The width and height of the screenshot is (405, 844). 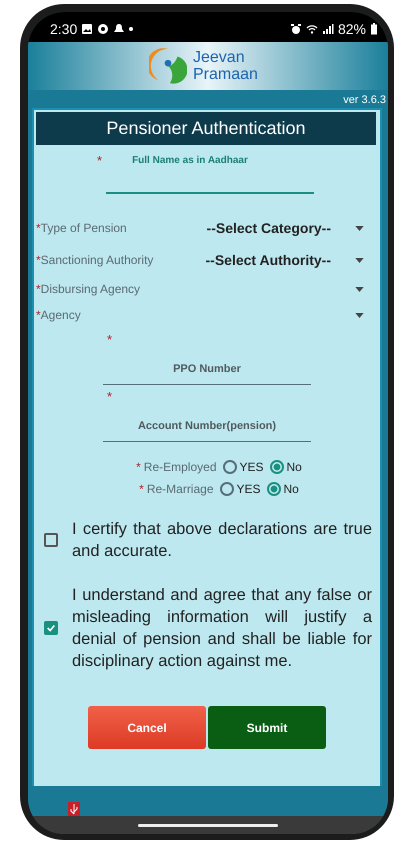 What do you see at coordinates (87, 29) in the screenshot?
I see `image-icon` at bounding box center [87, 29].